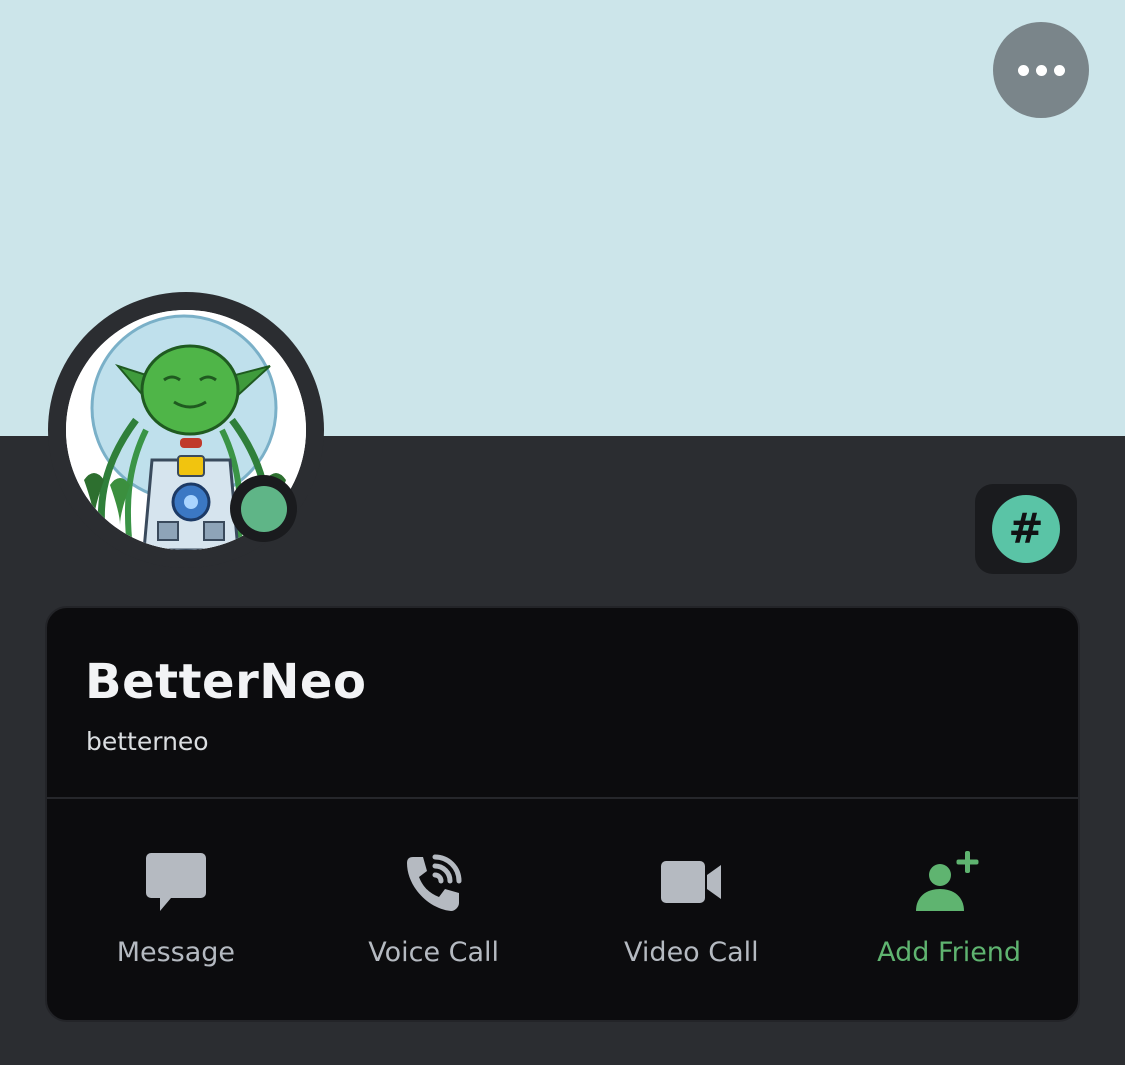 The height and width of the screenshot is (1065, 1125). I want to click on video-call-button: Video Call, so click(692, 909).